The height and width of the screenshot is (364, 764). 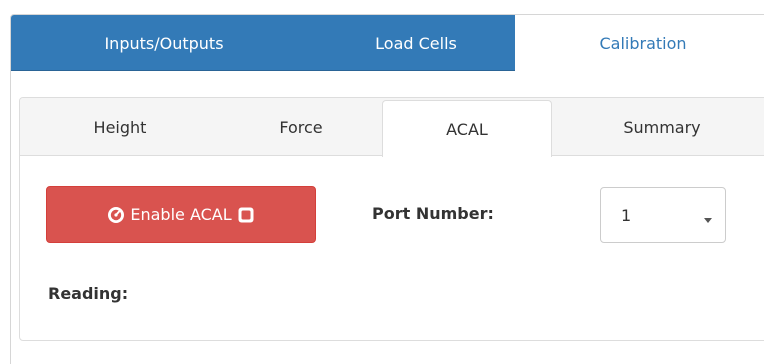 I want to click on dashboard-icon, so click(x=116, y=215).